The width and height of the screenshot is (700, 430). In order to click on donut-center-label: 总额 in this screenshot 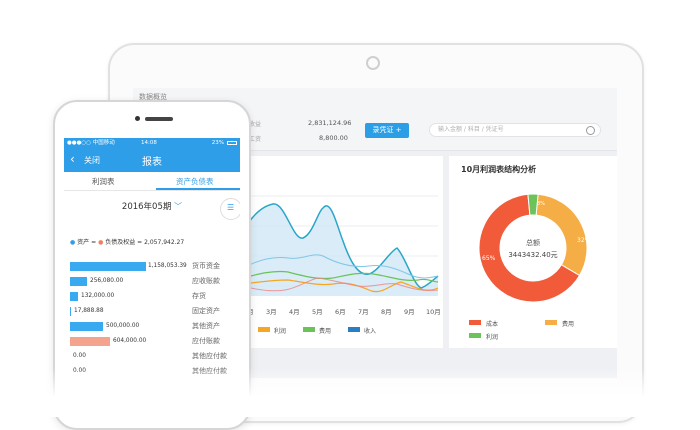, I will do `click(533, 242)`.